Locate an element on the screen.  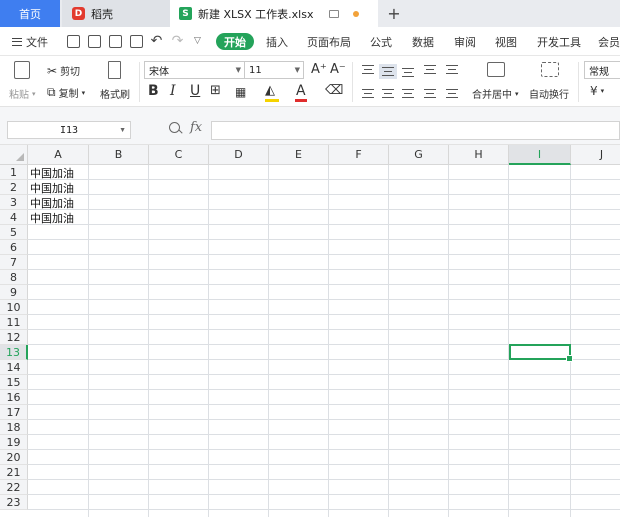
tab-review: 审阅 is located at coordinates (465, 41).